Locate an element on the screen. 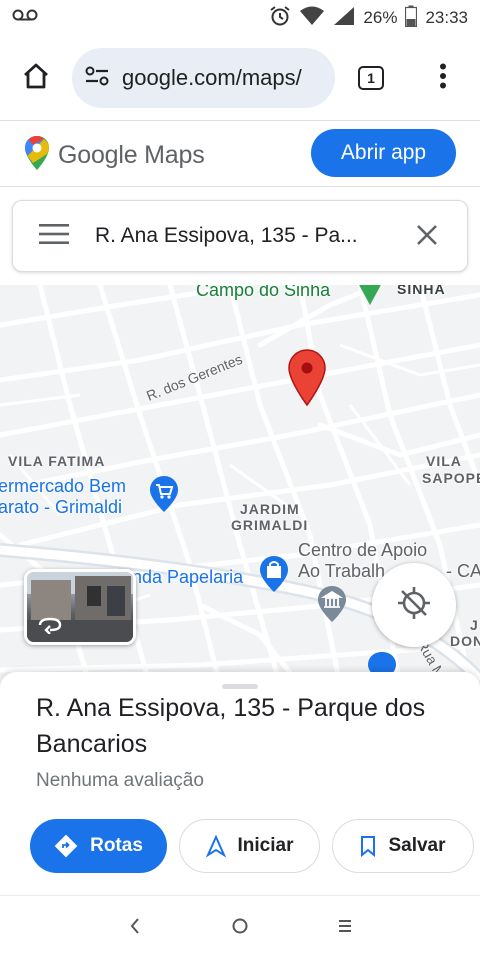 Image resolution: width=480 pixels, height=960 pixels. browser-menu-button is located at coordinates (443, 78).